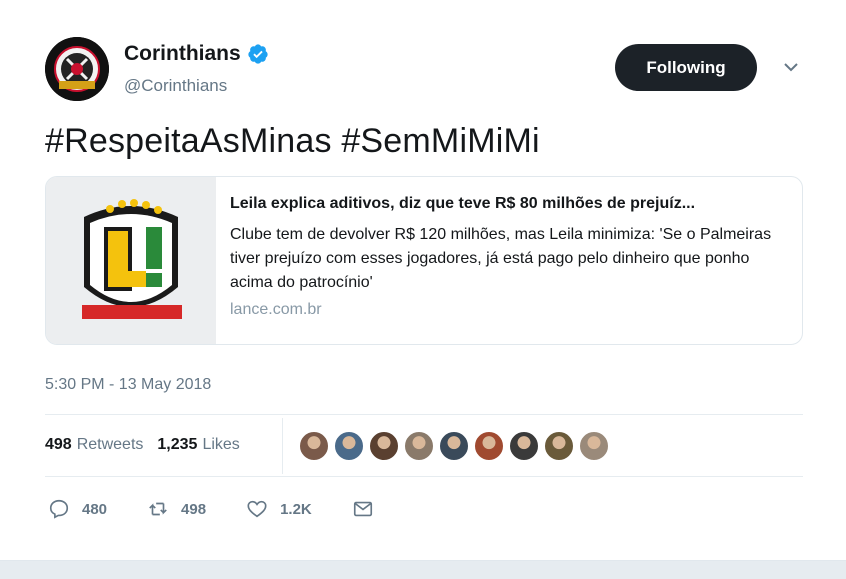 The width and height of the screenshot is (846, 579). Describe the element at coordinates (175, 86) in the screenshot. I see `user-handle: @Corinthians` at that location.